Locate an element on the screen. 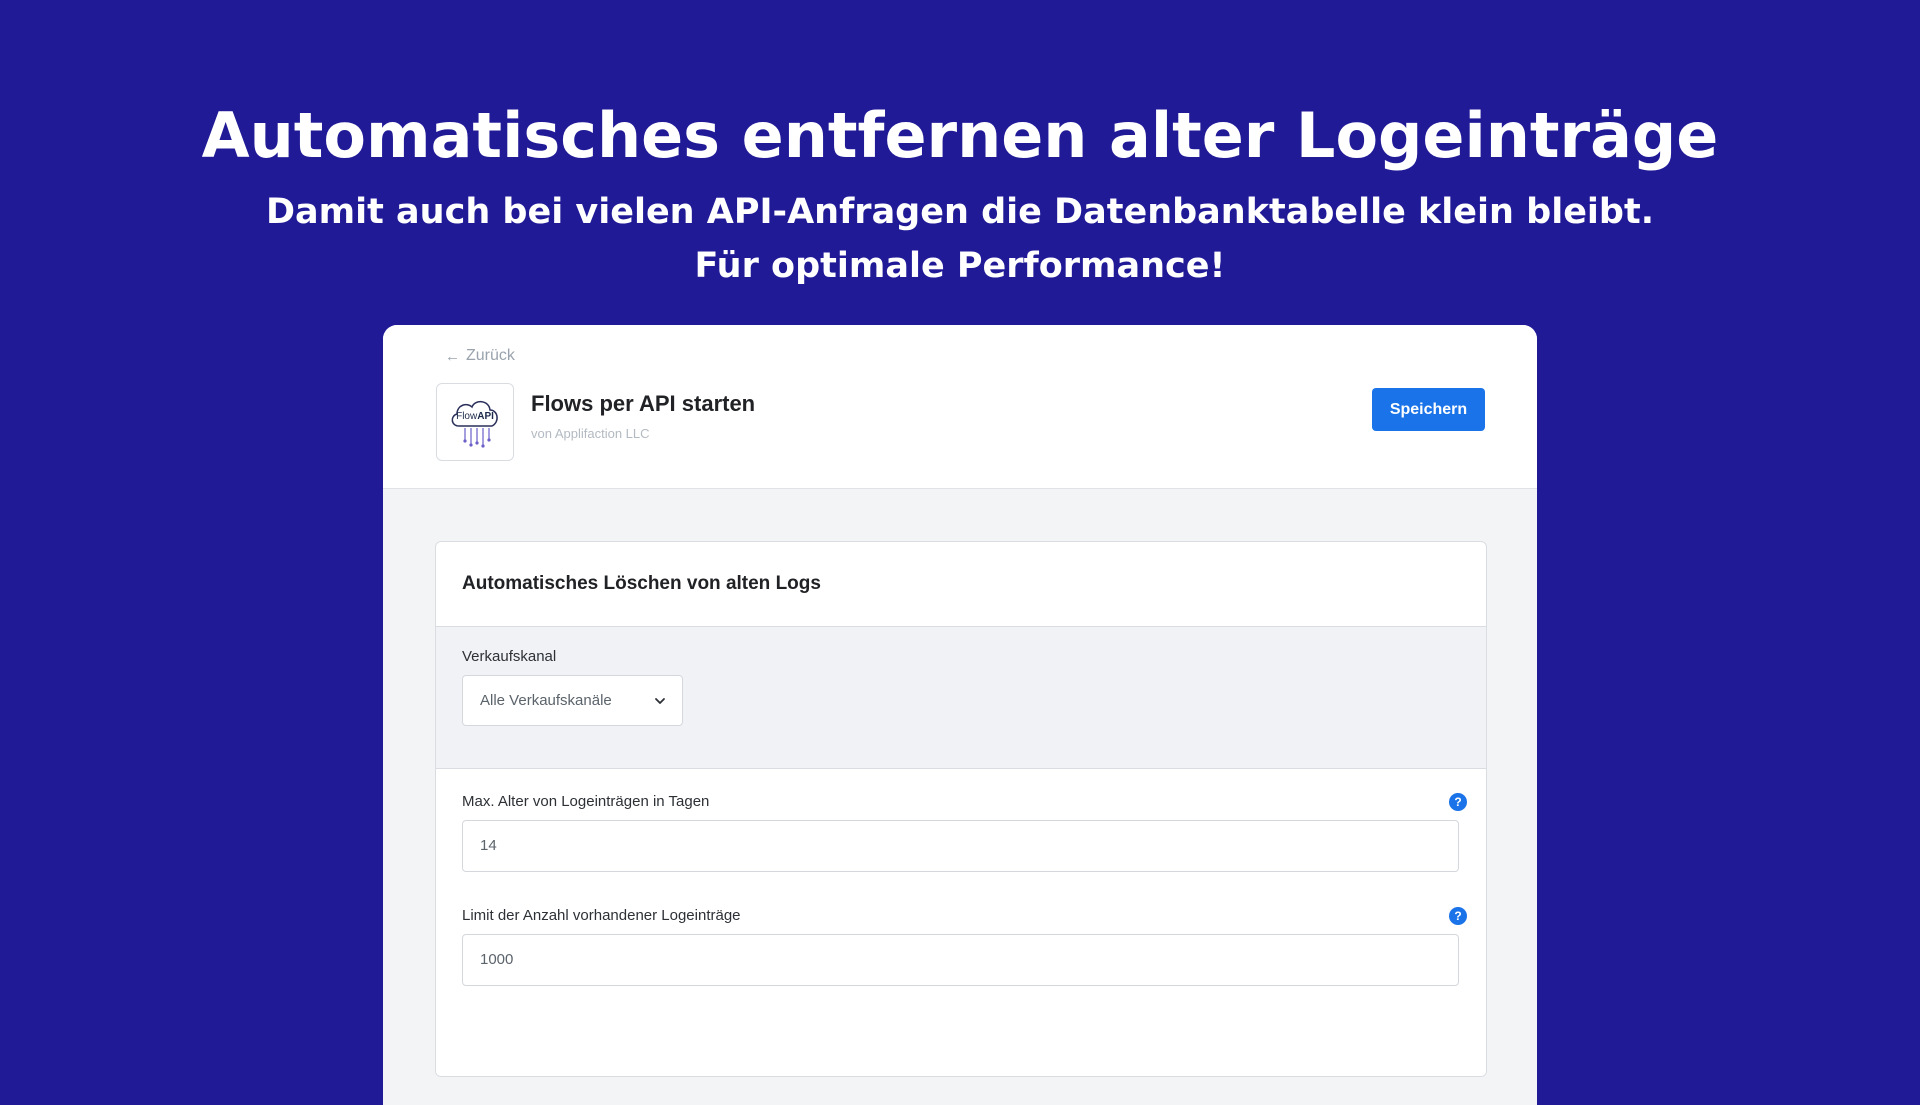 This screenshot has width=1920, height=1105. sales-channel-select: Alle Verkaufskanäle is located at coordinates (572, 700).